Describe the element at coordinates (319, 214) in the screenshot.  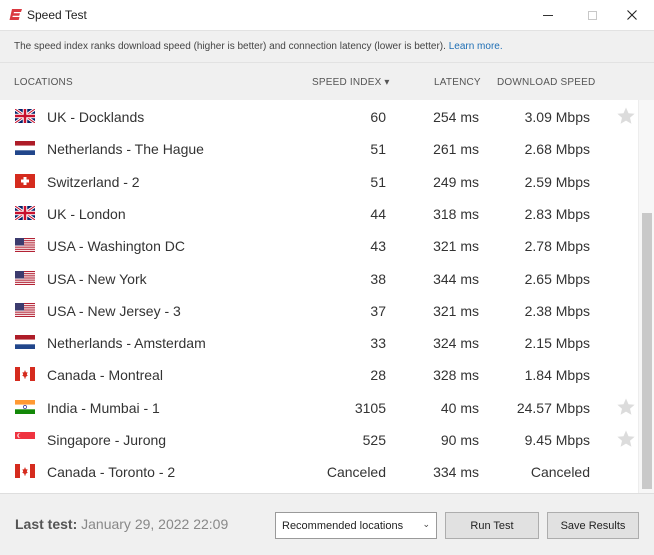
I see `table-row: UK - London 44 318 ms 2.83 Mbps` at that location.